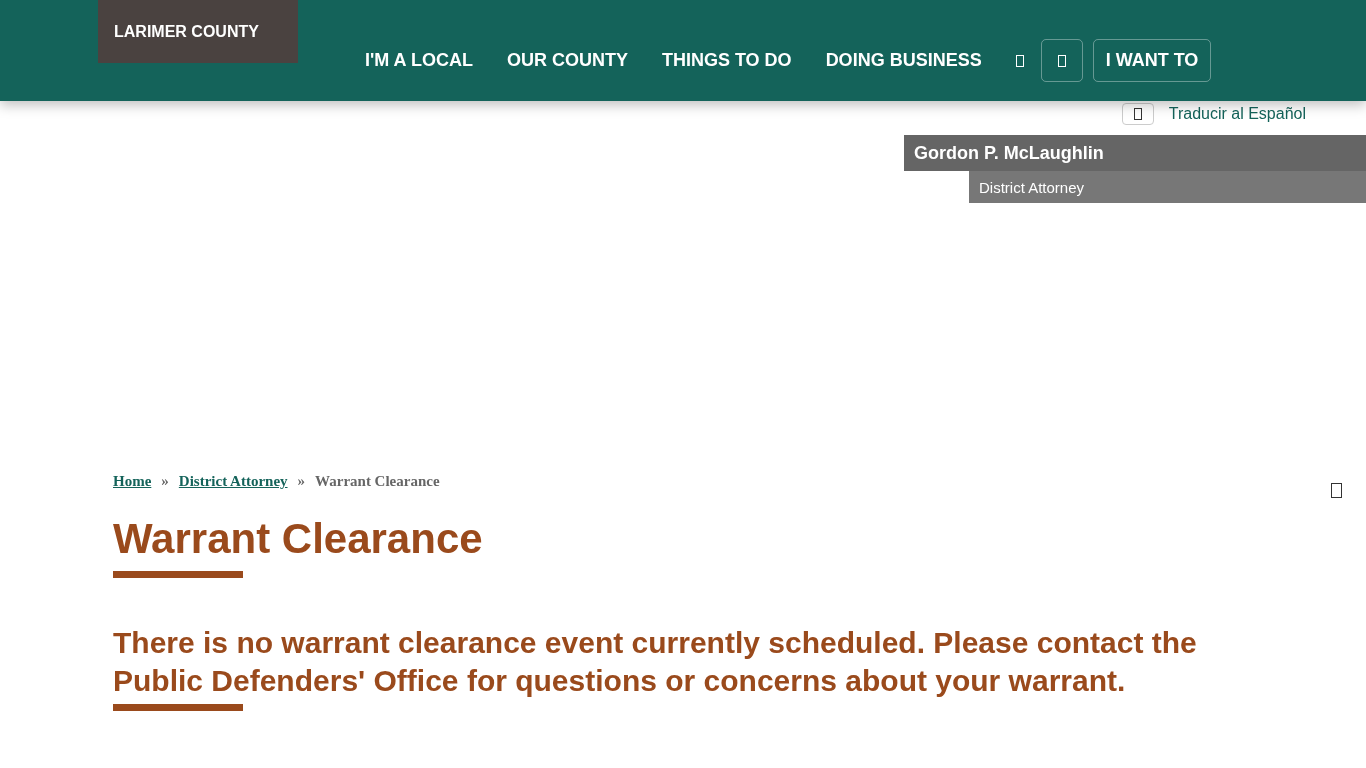 This screenshot has height=768, width=1366. I want to click on translate-link: Traducir al Español, so click(1237, 114).